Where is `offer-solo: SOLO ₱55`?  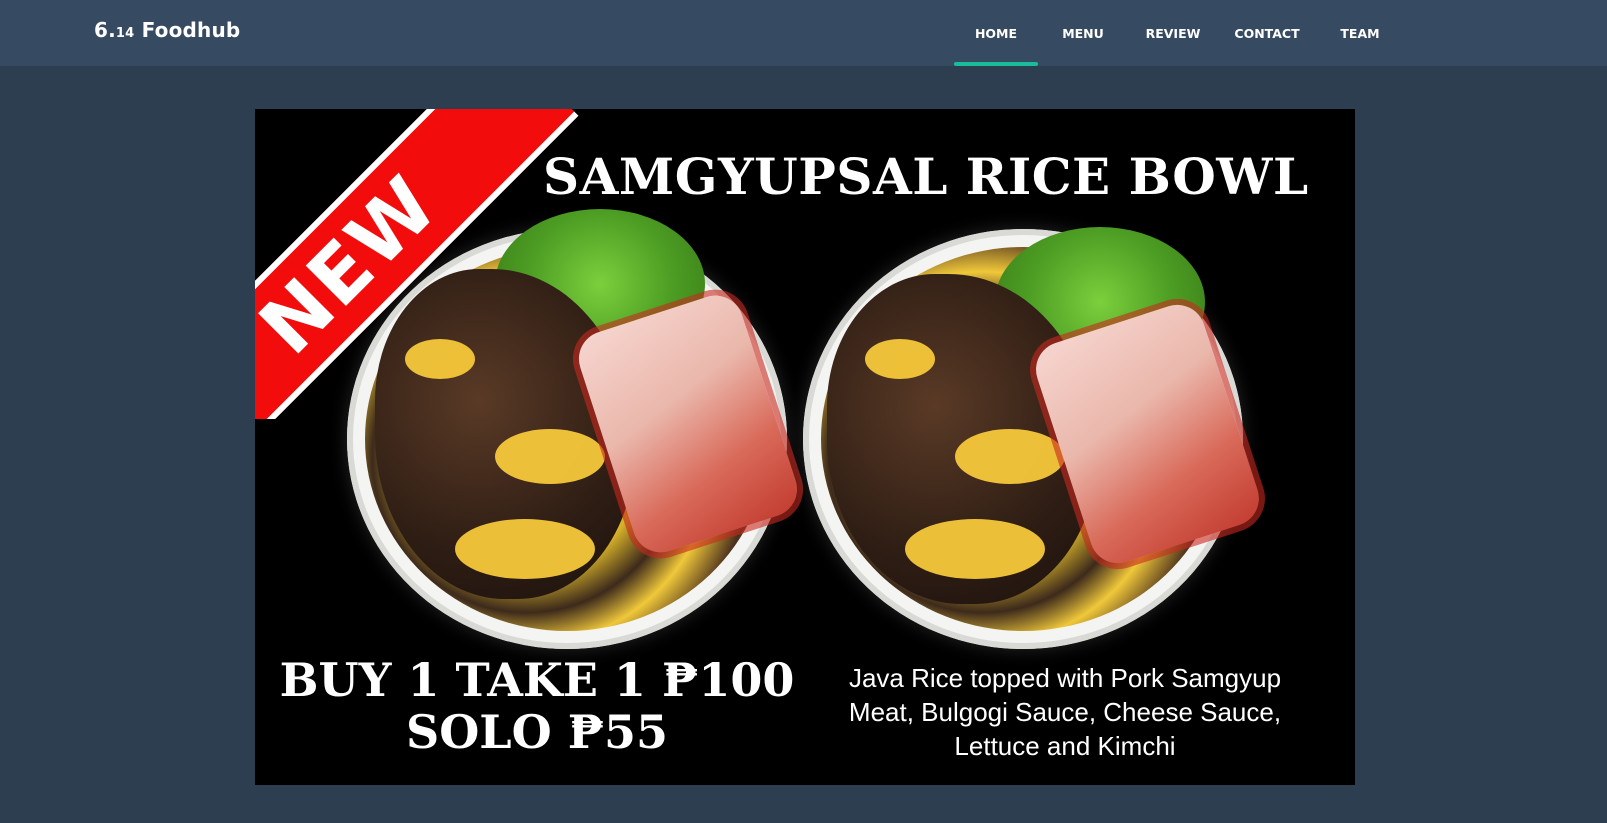
offer-solo: SOLO ₱55 is located at coordinates (537, 732).